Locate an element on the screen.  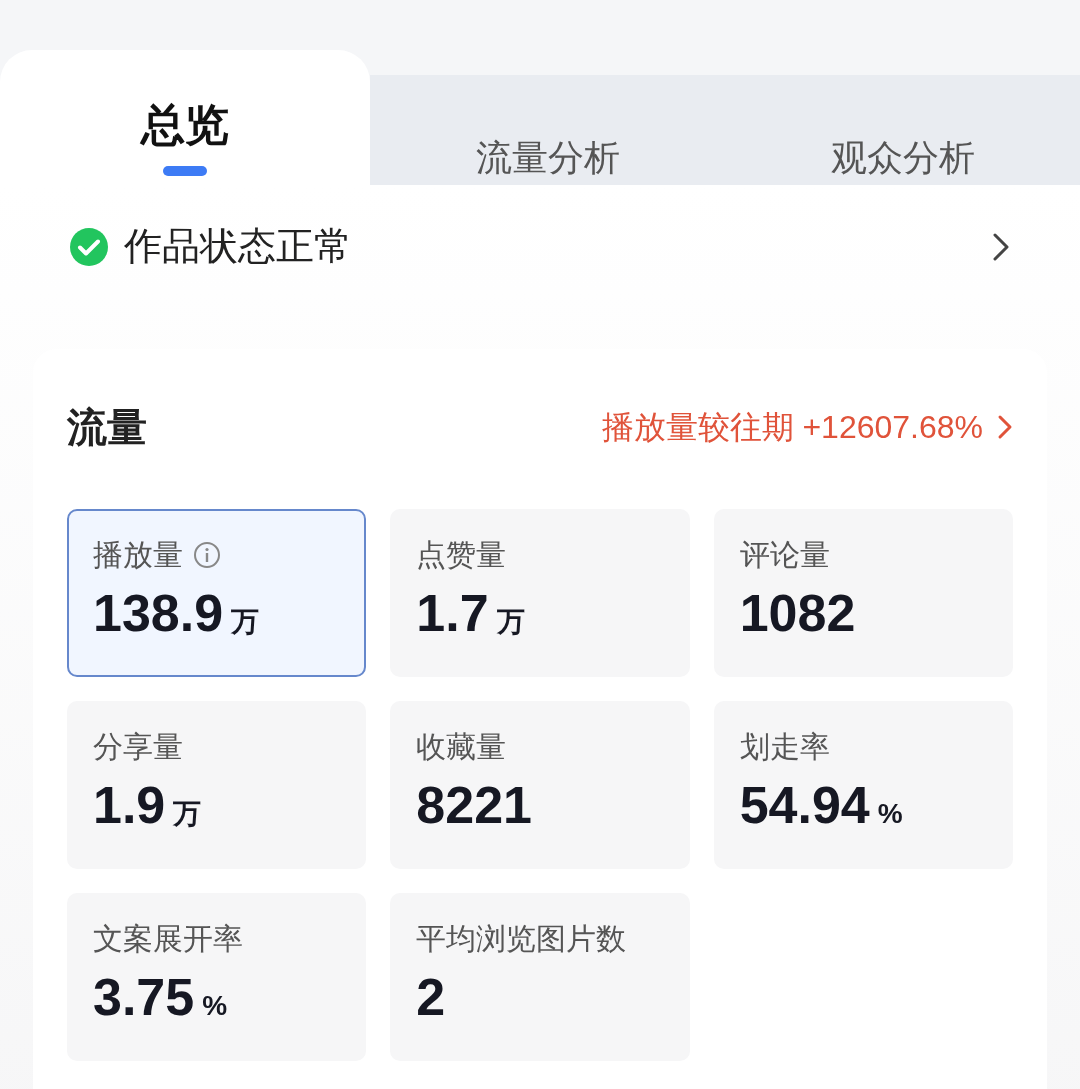
tab: 流量分析 is located at coordinates (547, 130).